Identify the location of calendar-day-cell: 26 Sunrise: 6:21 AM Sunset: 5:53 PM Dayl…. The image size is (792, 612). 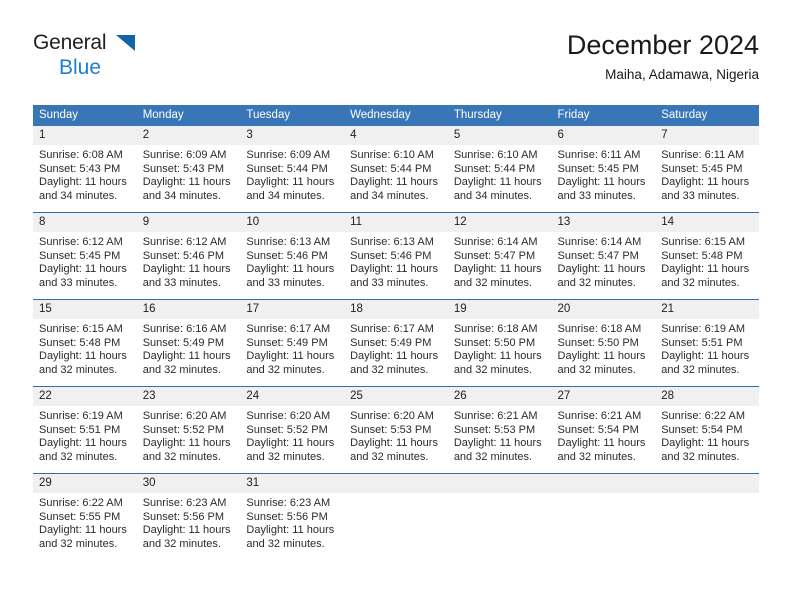
(499, 430).